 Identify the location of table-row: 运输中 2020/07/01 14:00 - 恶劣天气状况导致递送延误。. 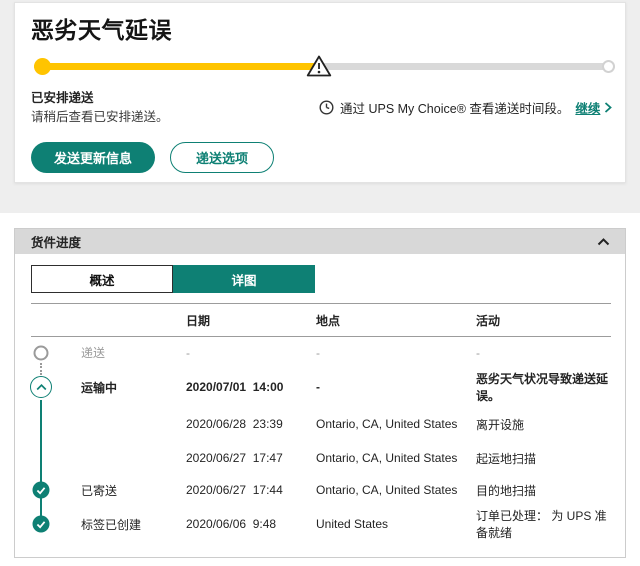
(320, 387).